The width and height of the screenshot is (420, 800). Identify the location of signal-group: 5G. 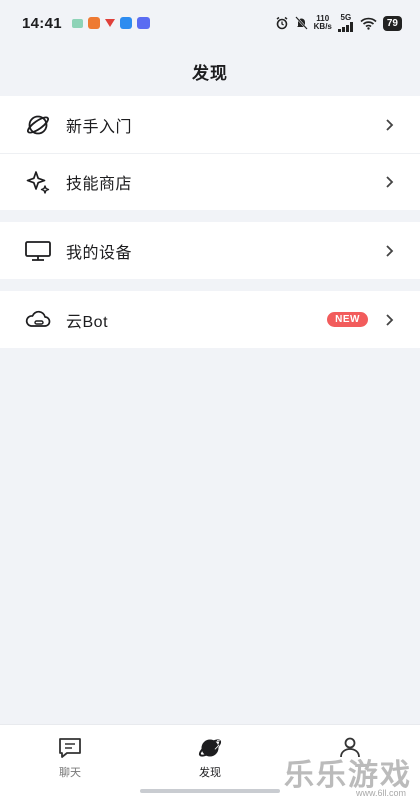
(345, 22).